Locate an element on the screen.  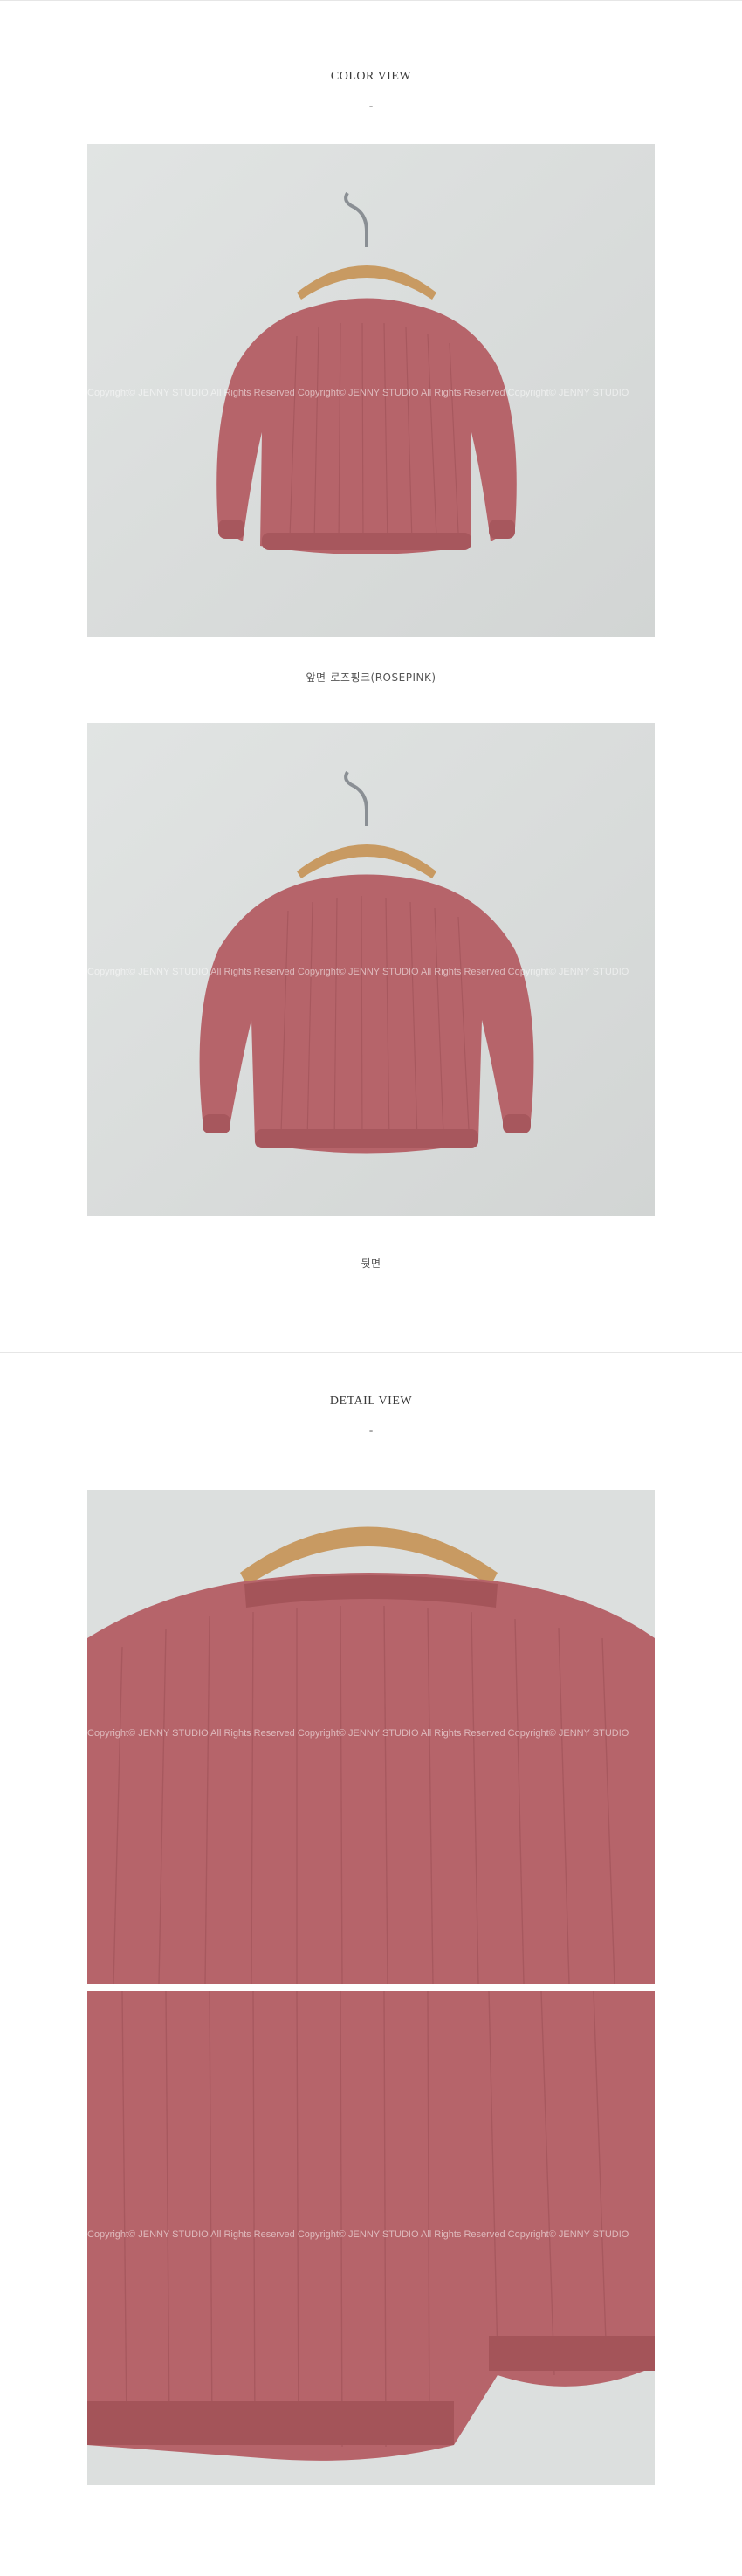
caption-back: 뒷면 is located at coordinates (371, 1263).